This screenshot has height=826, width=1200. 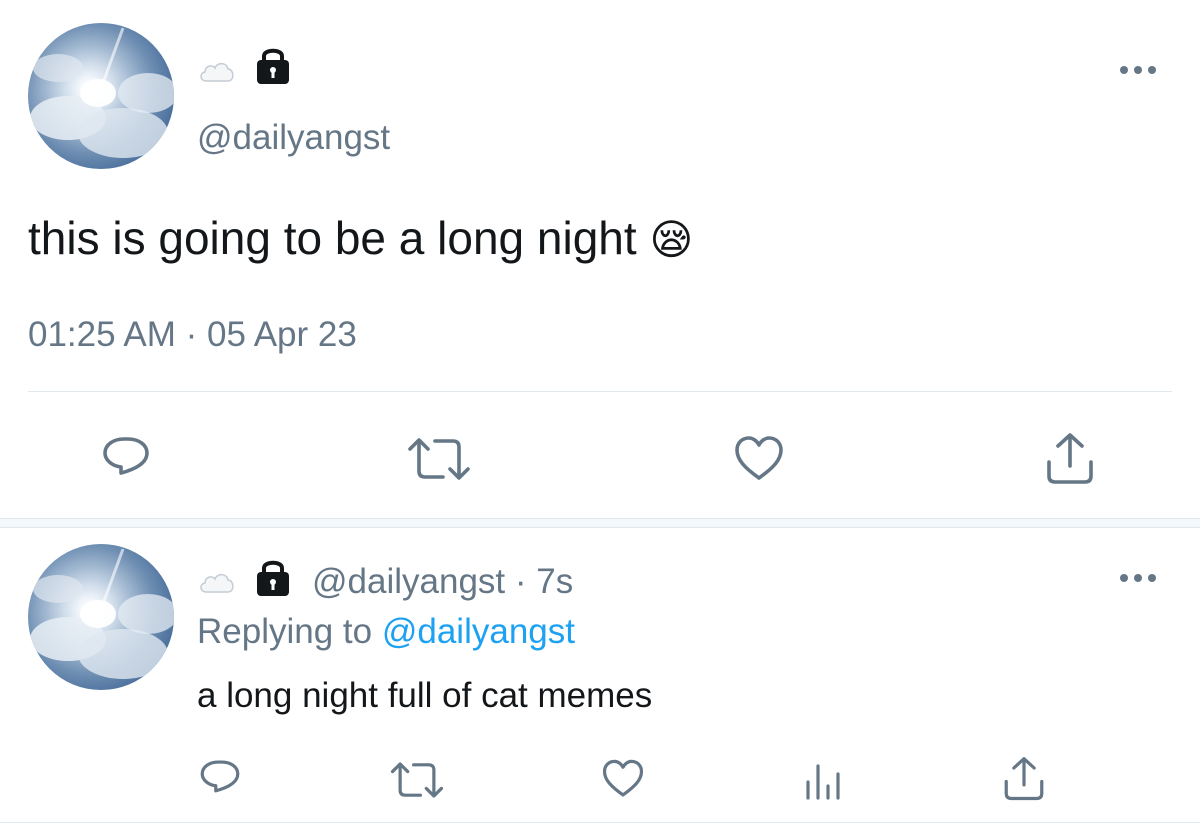 What do you see at coordinates (554, 581) in the screenshot?
I see `relative-time: 7s` at bounding box center [554, 581].